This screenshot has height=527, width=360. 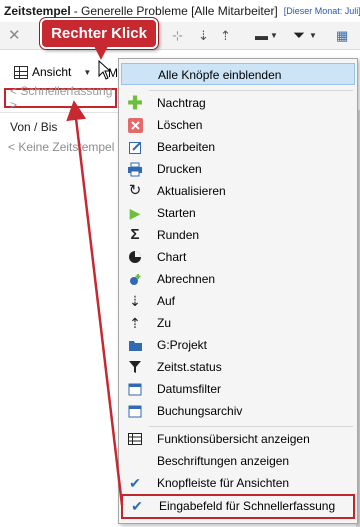 I want to click on menu-item-g-projekt: G:Projekt, so click(x=238, y=345).